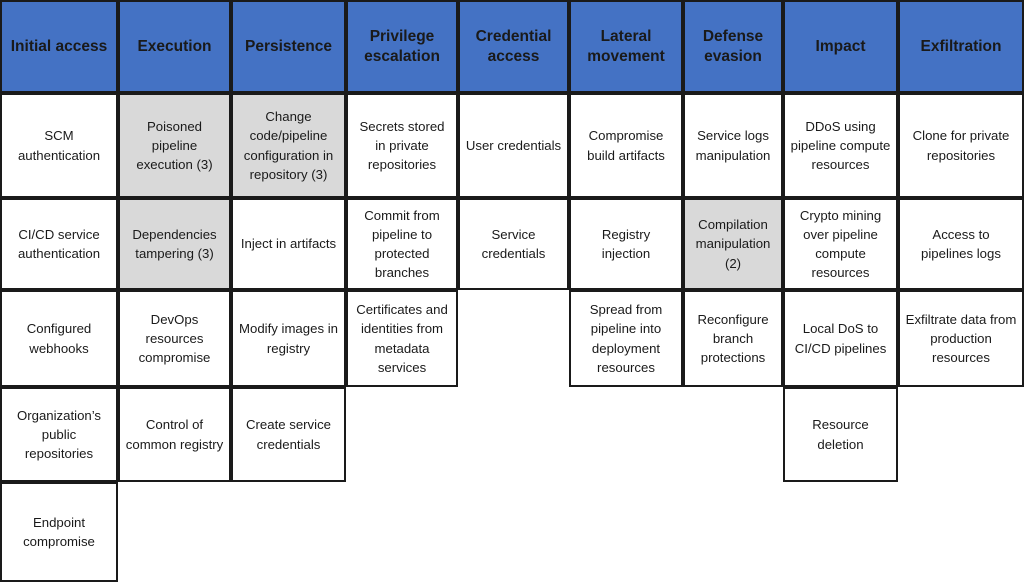  I want to click on column-header-credential-access: Credential access, so click(513, 46).